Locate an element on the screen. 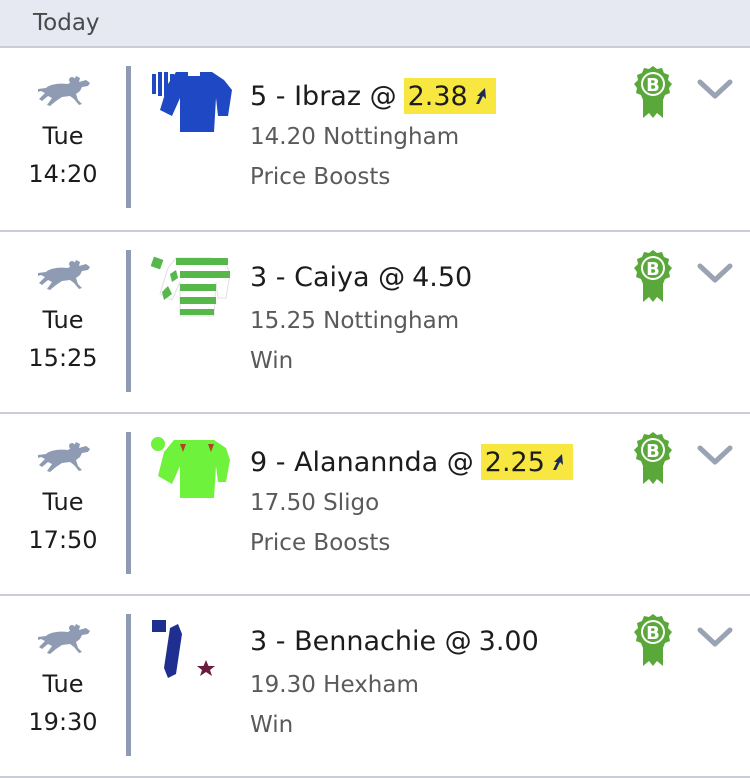 Image resolution: width=750 pixels, height=778 pixels. price-value: 2.25 is located at coordinates (514, 462).